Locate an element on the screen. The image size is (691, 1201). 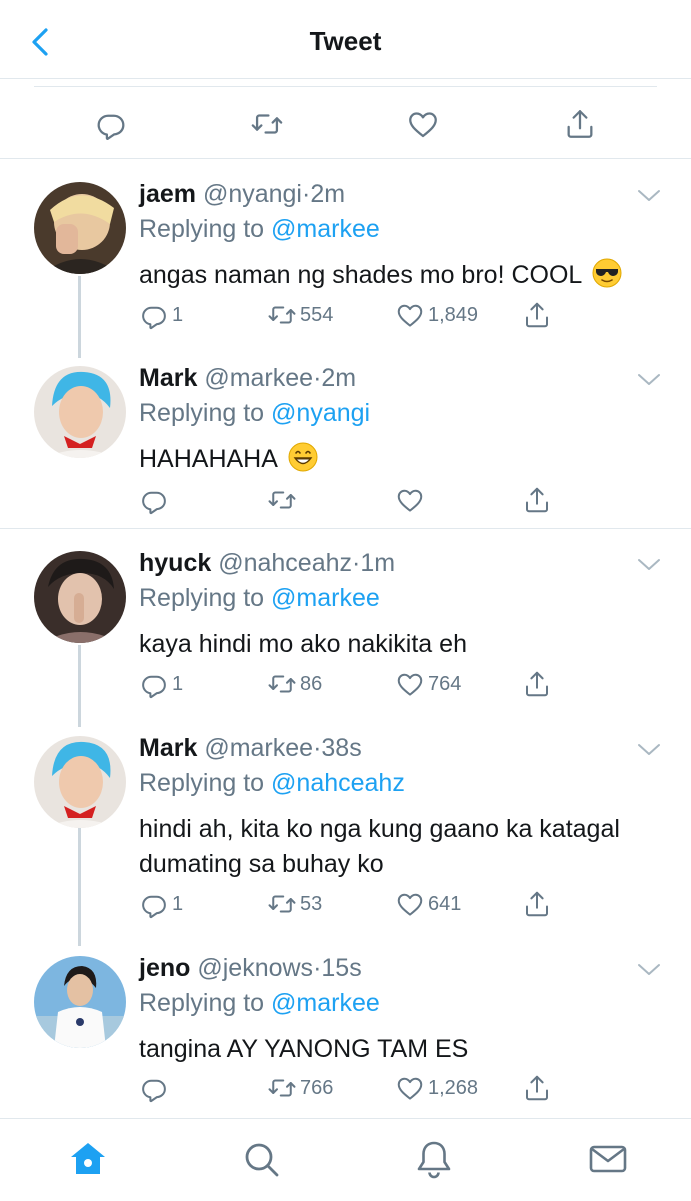
sunglasses-emoji-icon is located at coordinates (607, 273).